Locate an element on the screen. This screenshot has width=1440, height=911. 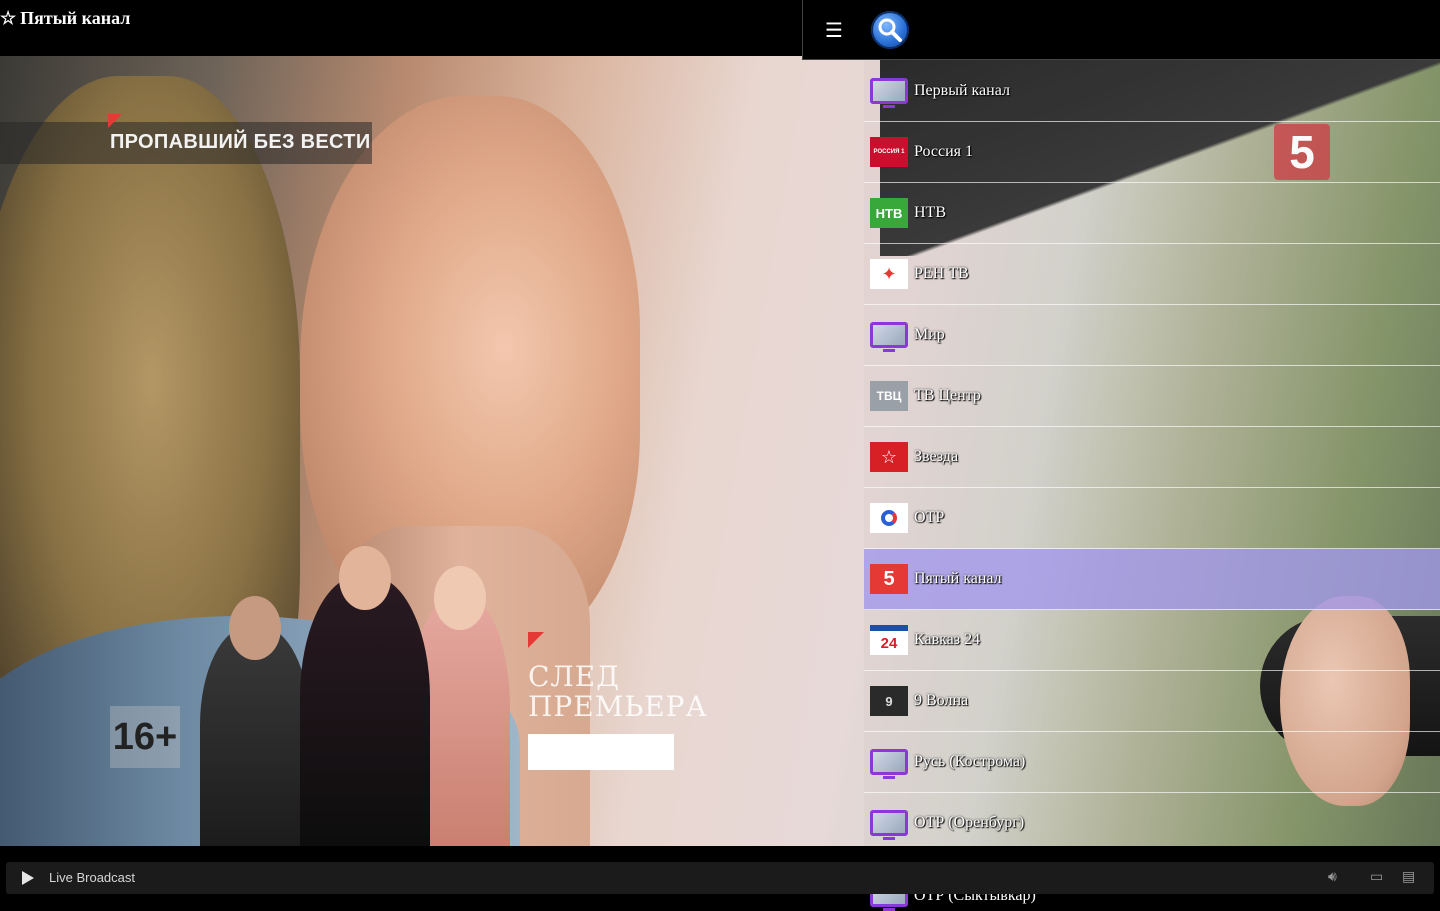
next-line-2: ПРЕМЬЕРА is located at coordinates (618, 706).